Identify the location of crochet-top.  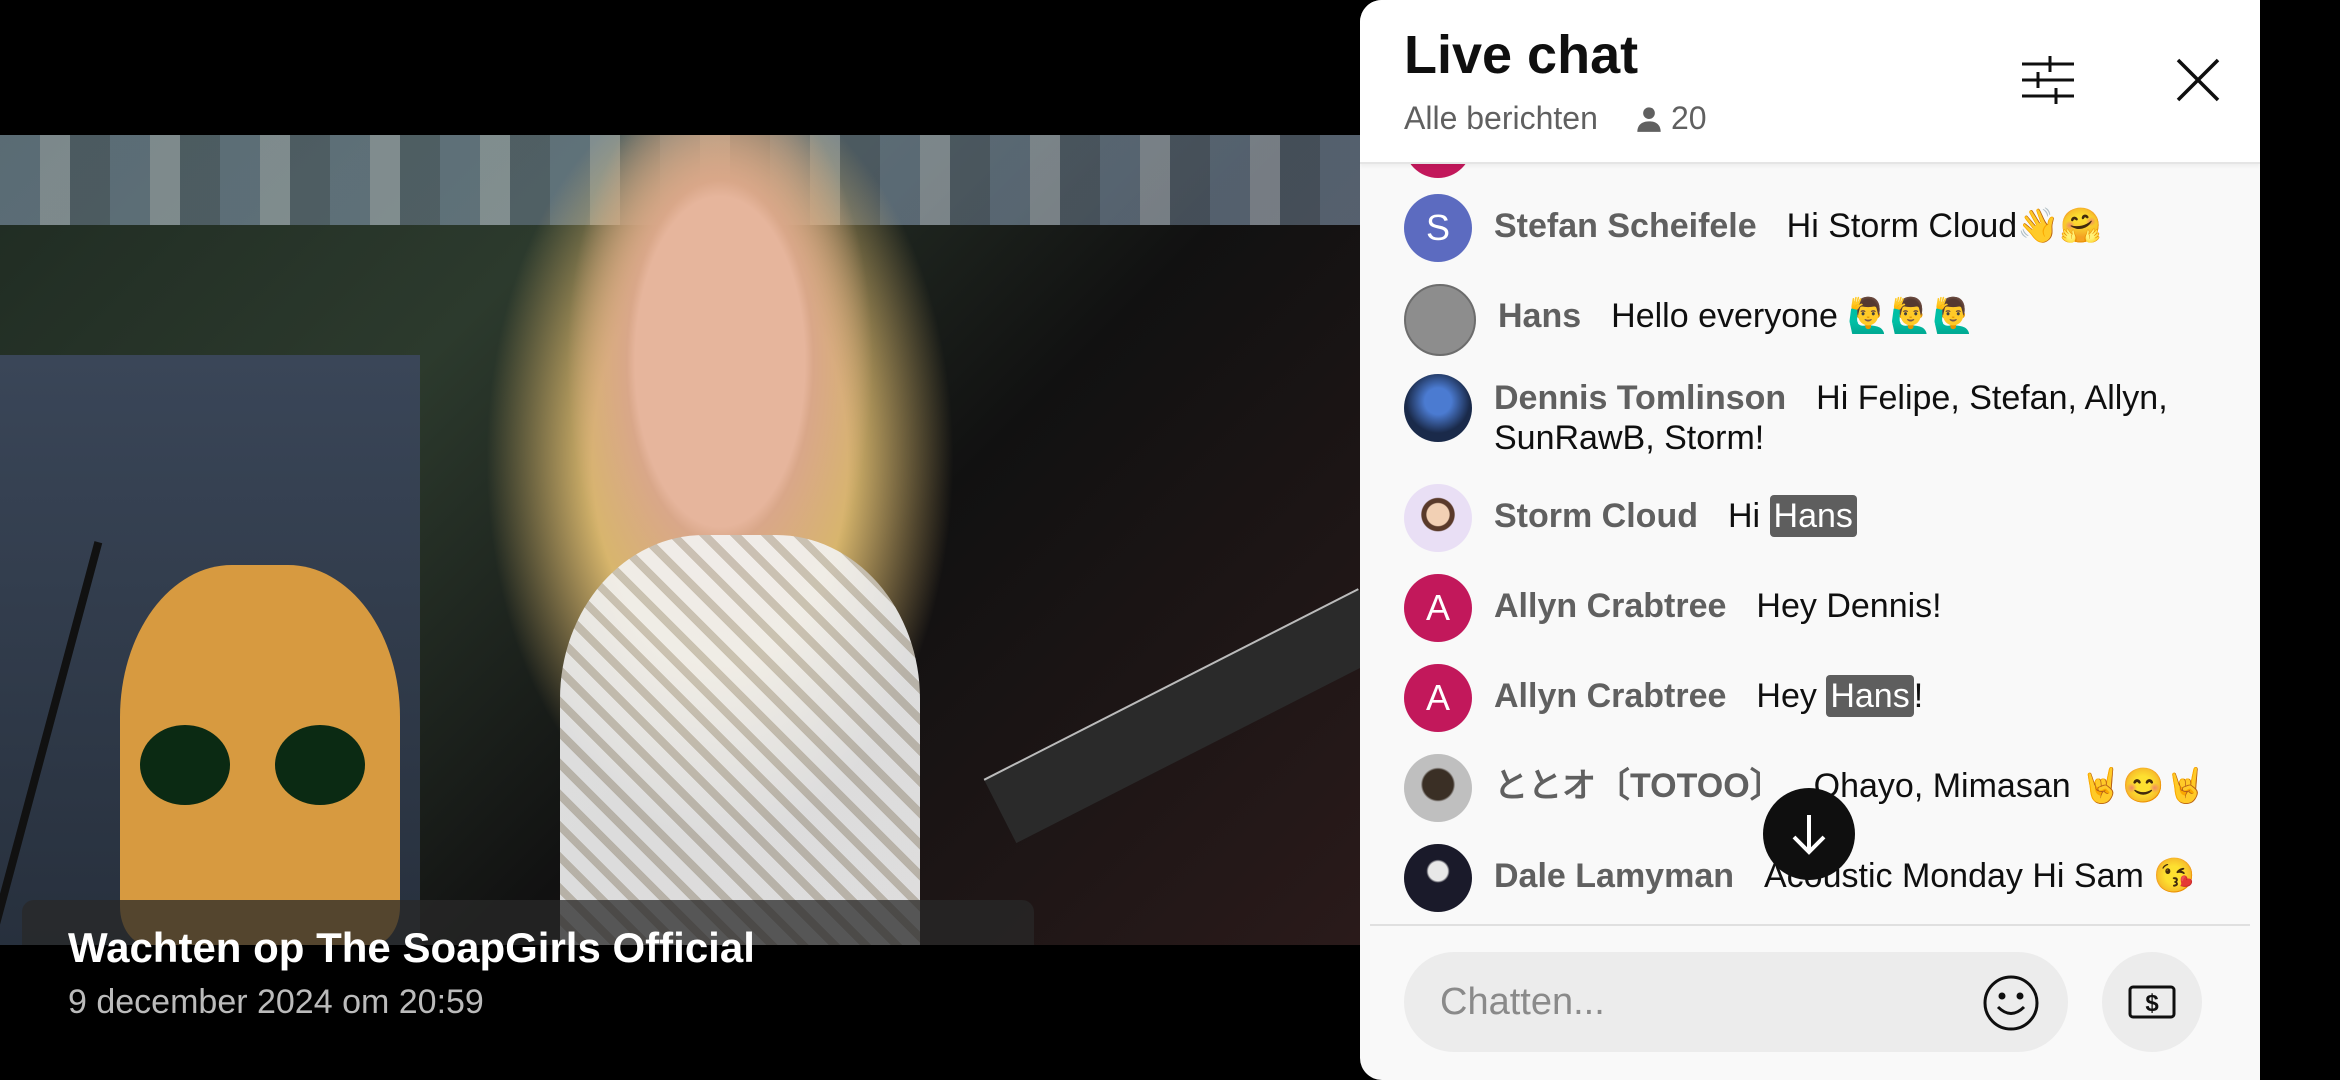
(740, 740).